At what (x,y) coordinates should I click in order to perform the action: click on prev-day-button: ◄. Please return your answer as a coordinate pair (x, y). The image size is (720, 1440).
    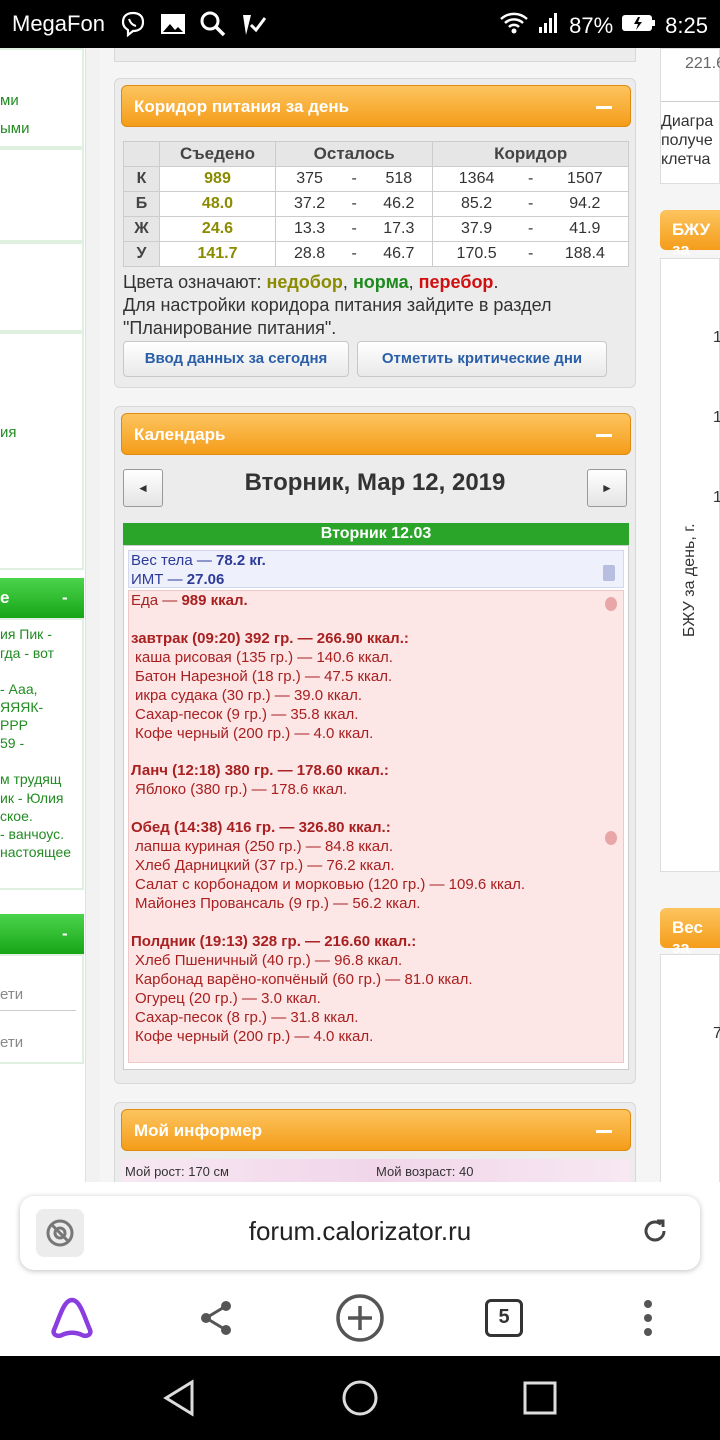
    Looking at the image, I should click on (143, 488).